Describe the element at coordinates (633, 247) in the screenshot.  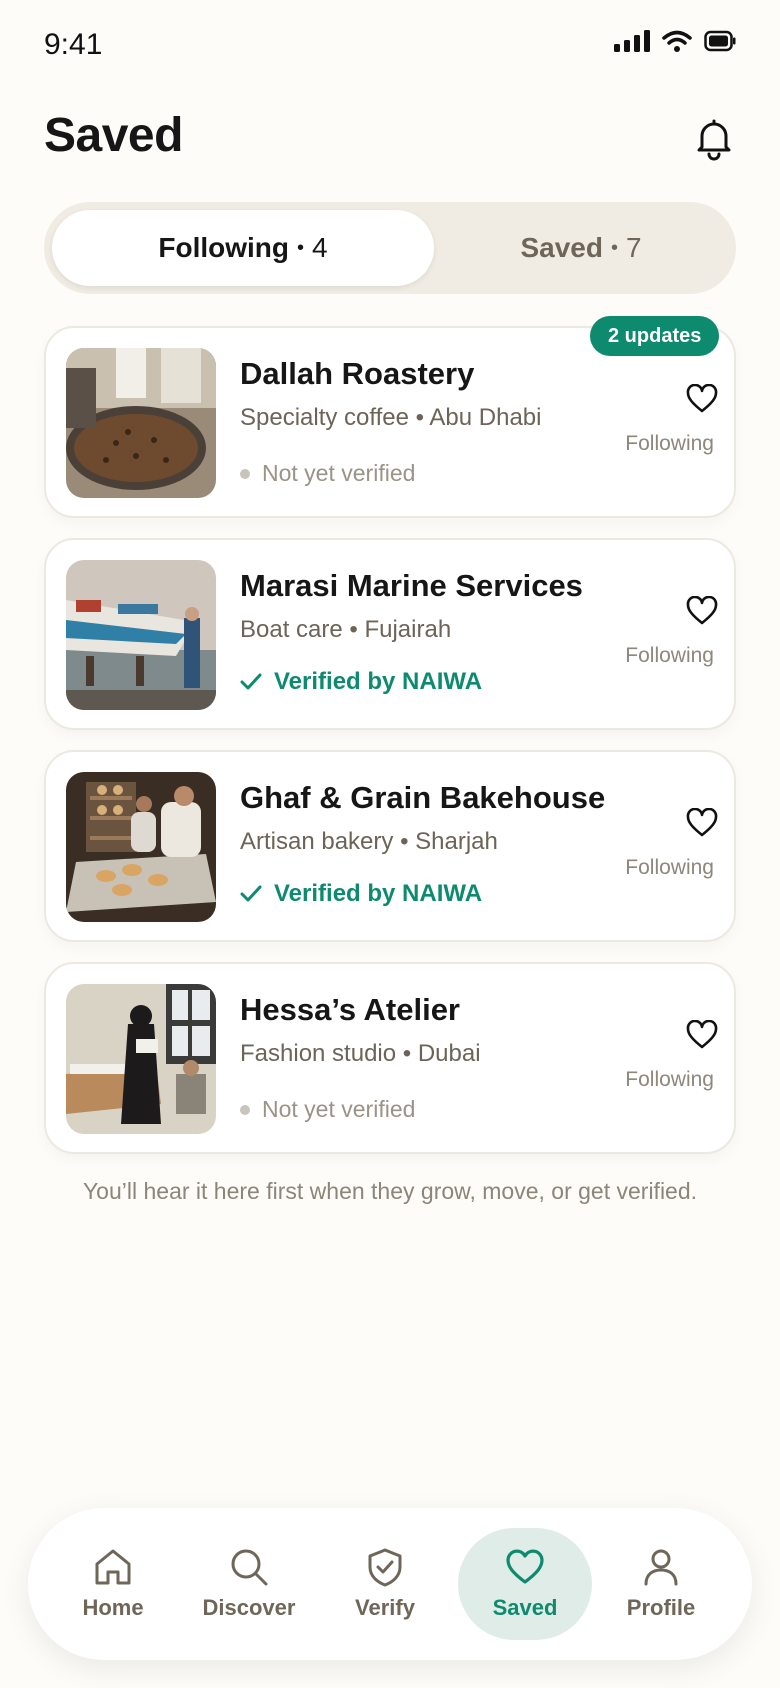
I see `tab-saved-count: 7` at that location.